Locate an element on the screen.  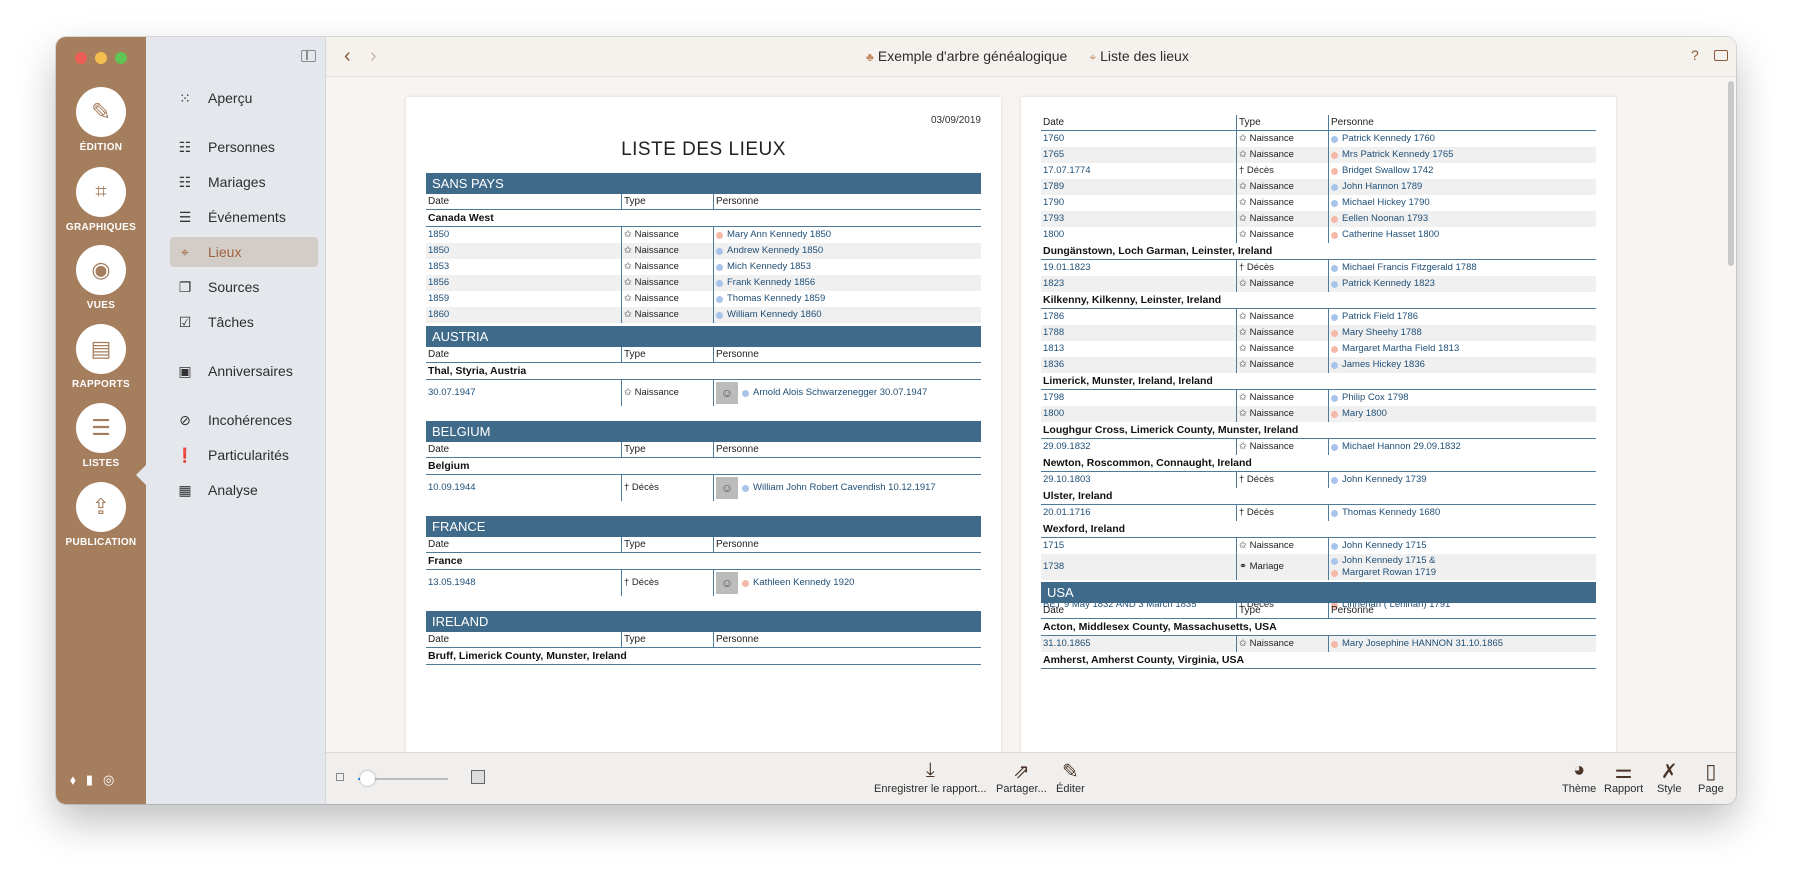
breadcrumb-label: Liste des lieux is located at coordinates (1144, 56).